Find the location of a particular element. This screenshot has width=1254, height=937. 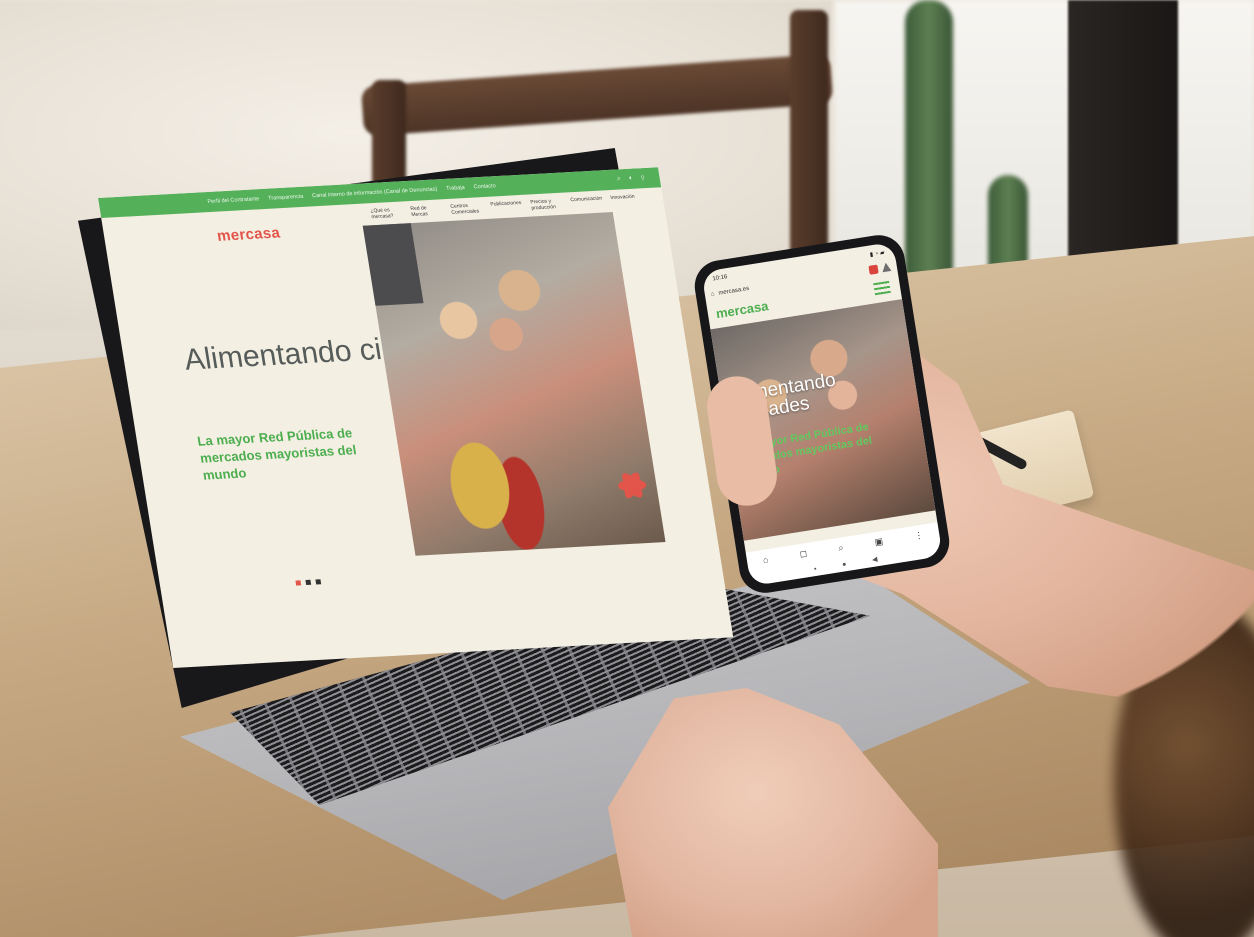

nav-item: Publicaciones is located at coordinates (506, 207).